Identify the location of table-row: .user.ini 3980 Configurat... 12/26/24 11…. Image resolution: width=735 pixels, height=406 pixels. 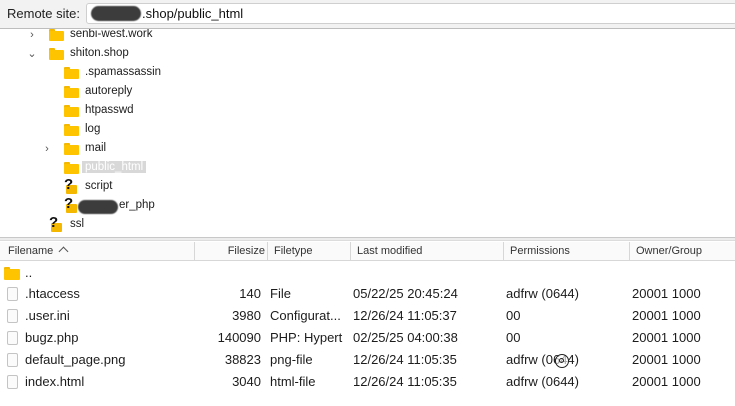
(367, 316).